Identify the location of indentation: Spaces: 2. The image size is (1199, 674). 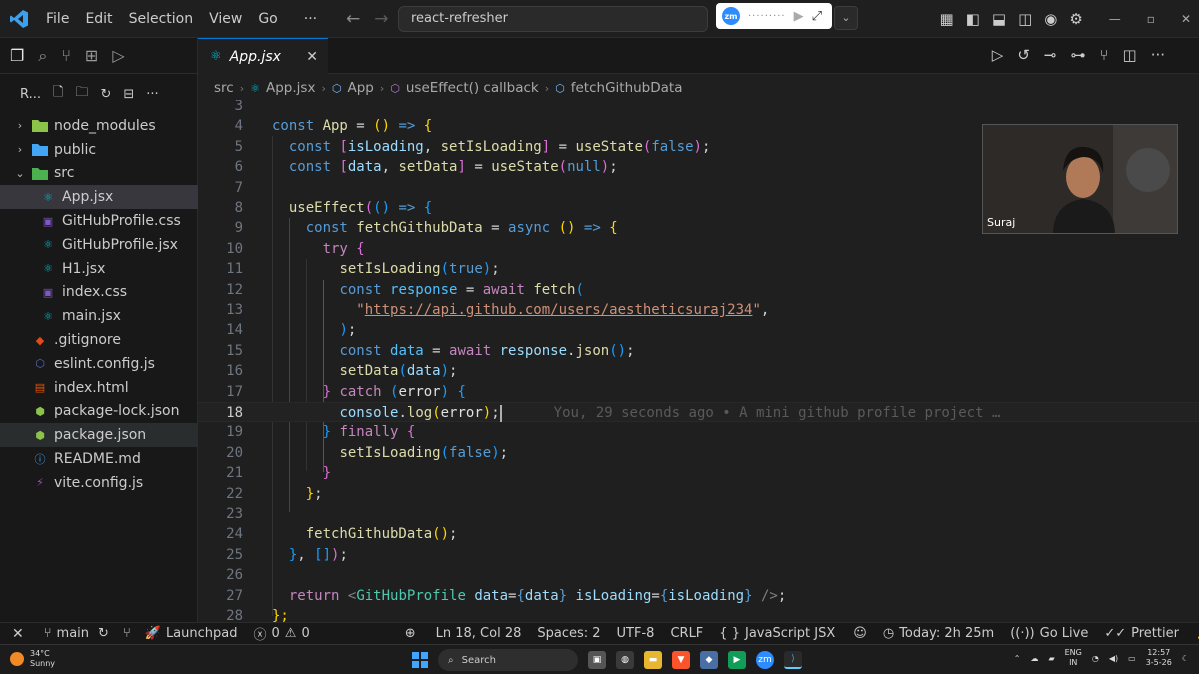
(568, 633).